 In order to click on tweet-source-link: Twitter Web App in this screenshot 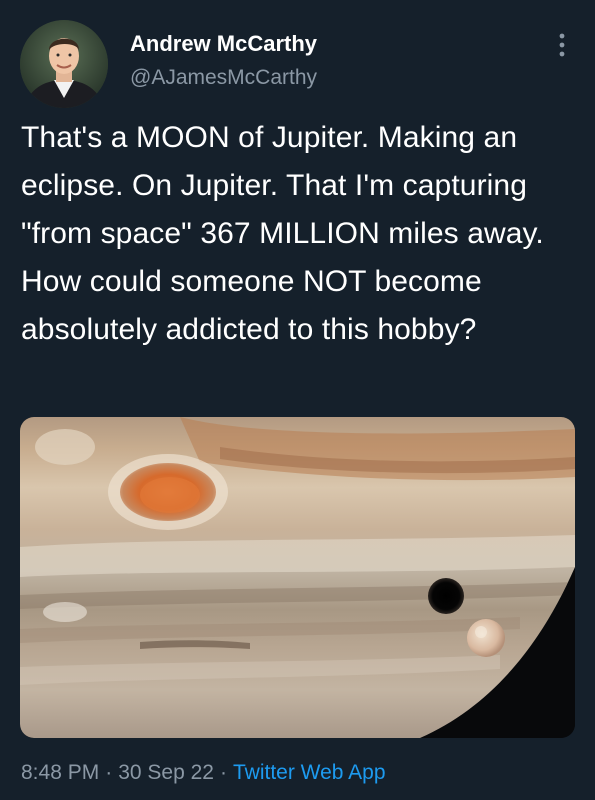, I will do `click(309, 772)`.